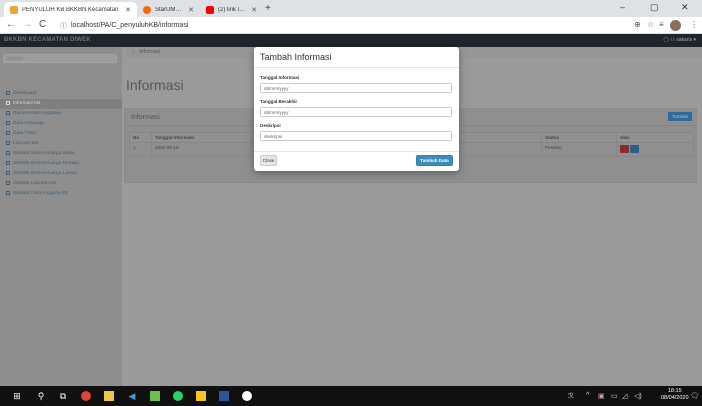 The image size is (702, 406). What do you see at coordinates (178, 396) in the screenshot?
I see `whatsapp-icon` at bounding box center [178, 396].